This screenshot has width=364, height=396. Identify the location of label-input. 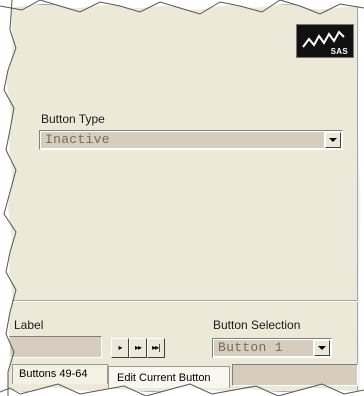
(54, 347).